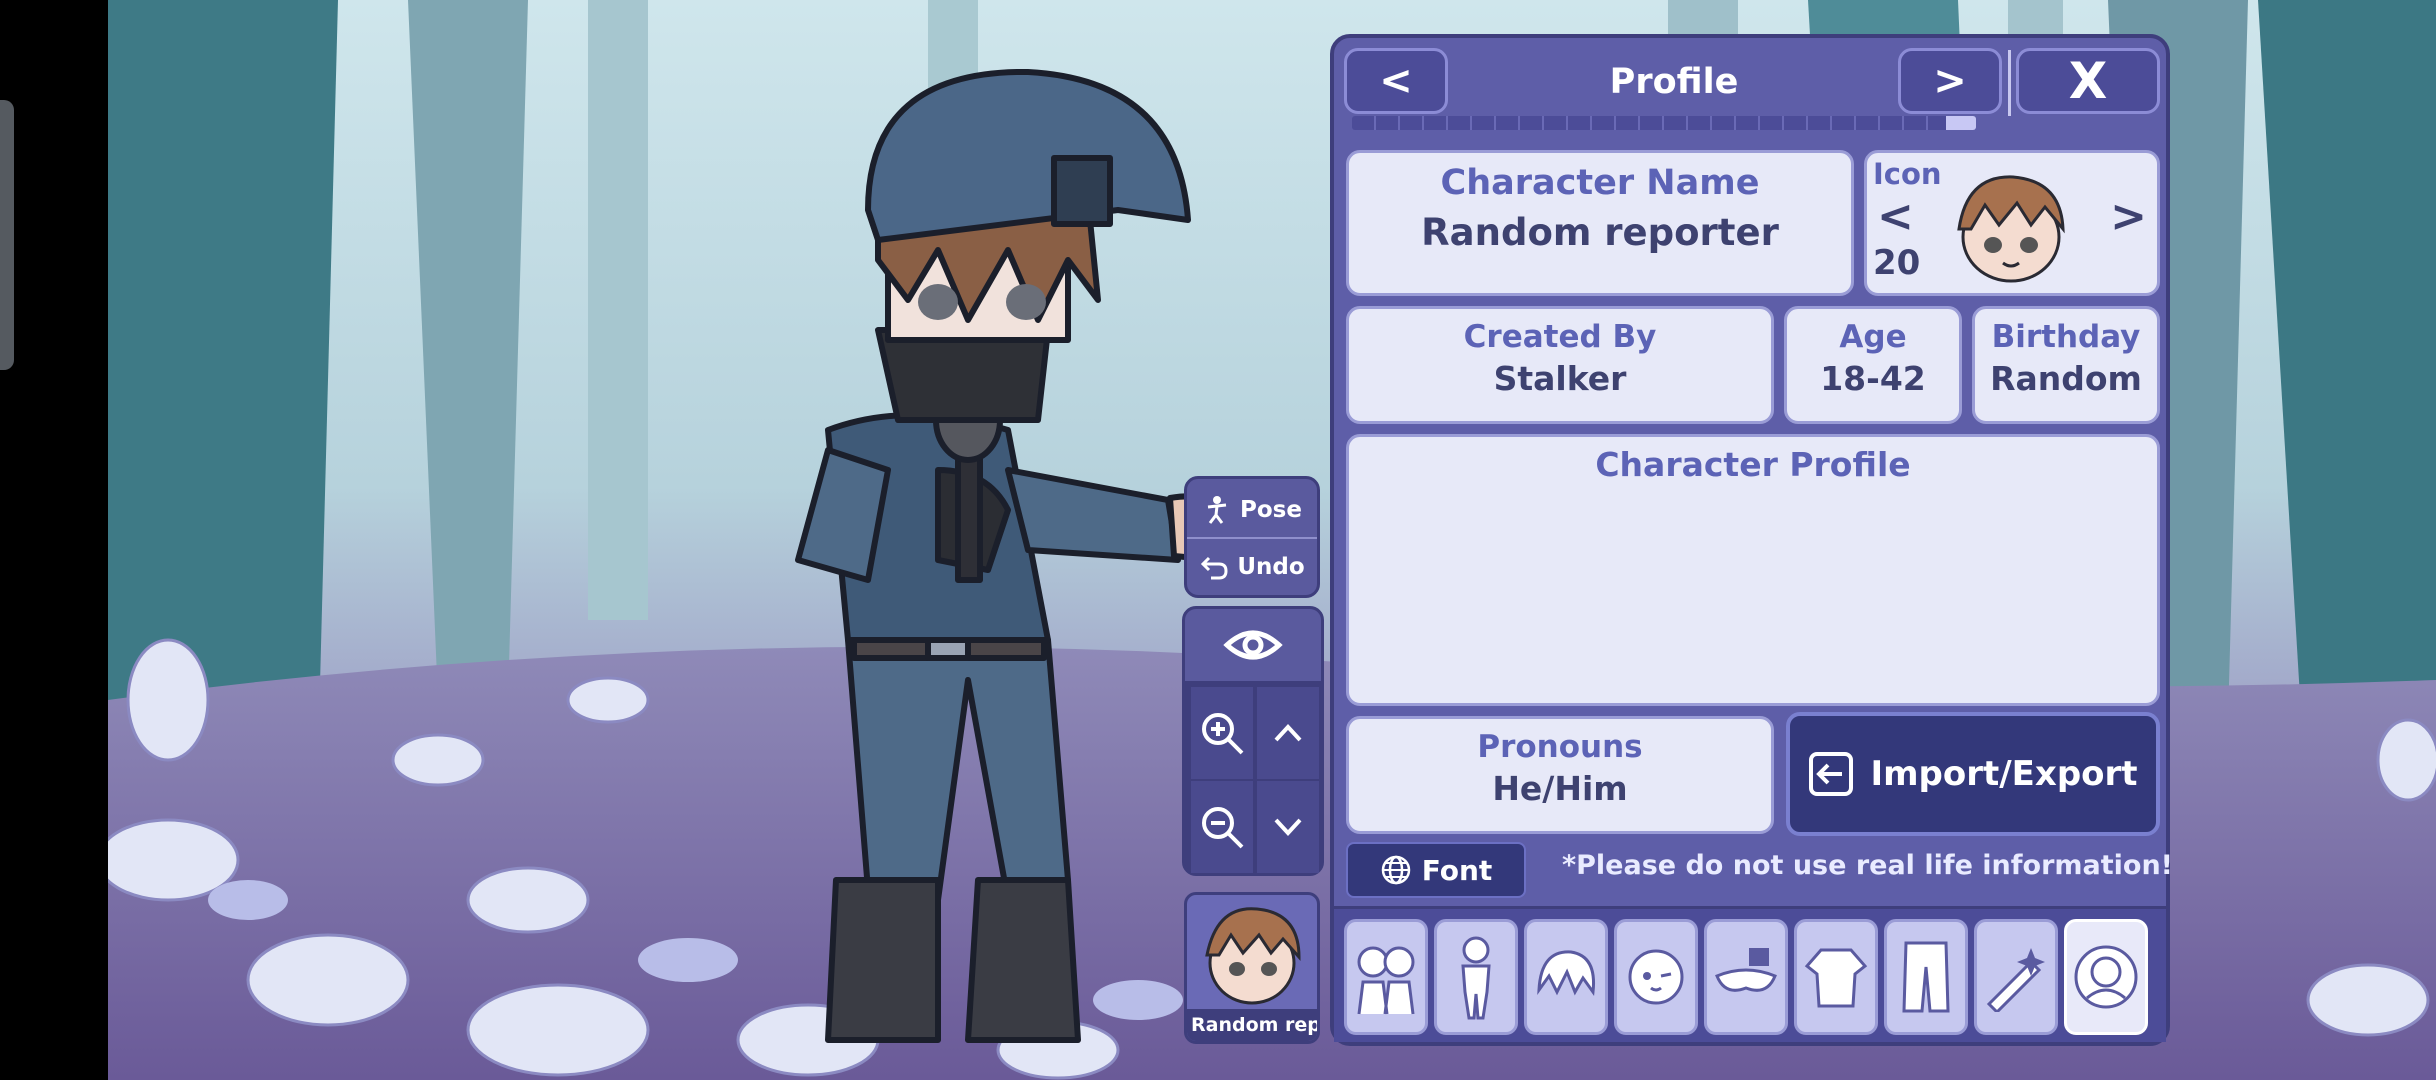 Image resolution: width=2436 pixels, height=1080 pixels. Describe the element at coordinates (1217, 510) in the screenshot. I see `pose-icon` at that location.